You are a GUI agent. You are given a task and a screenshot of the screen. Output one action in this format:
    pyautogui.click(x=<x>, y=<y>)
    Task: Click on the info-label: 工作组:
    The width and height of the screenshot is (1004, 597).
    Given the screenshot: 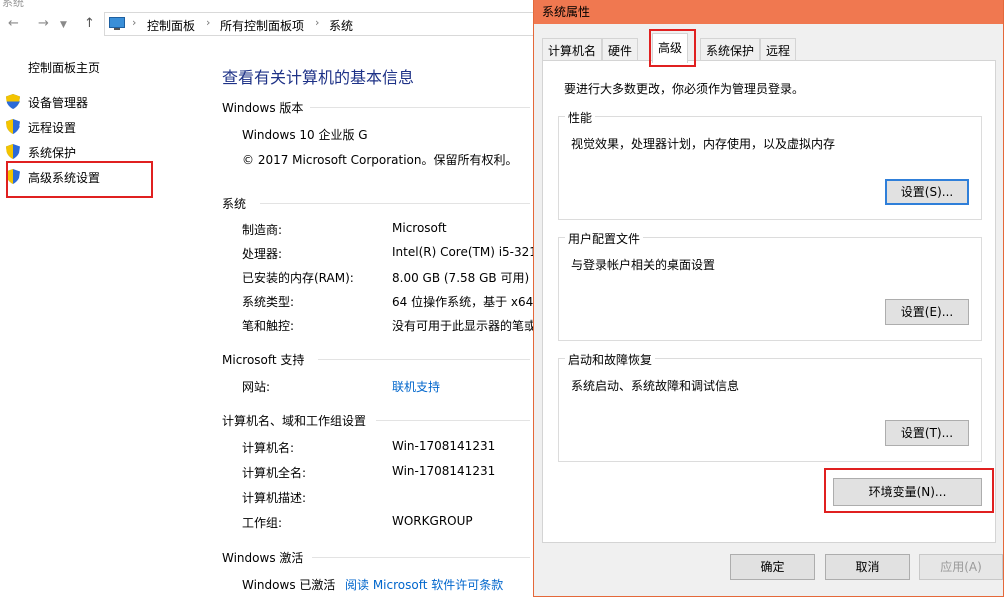 What is the action you would take?
    pyautogui.click(x=262, y=523)
    